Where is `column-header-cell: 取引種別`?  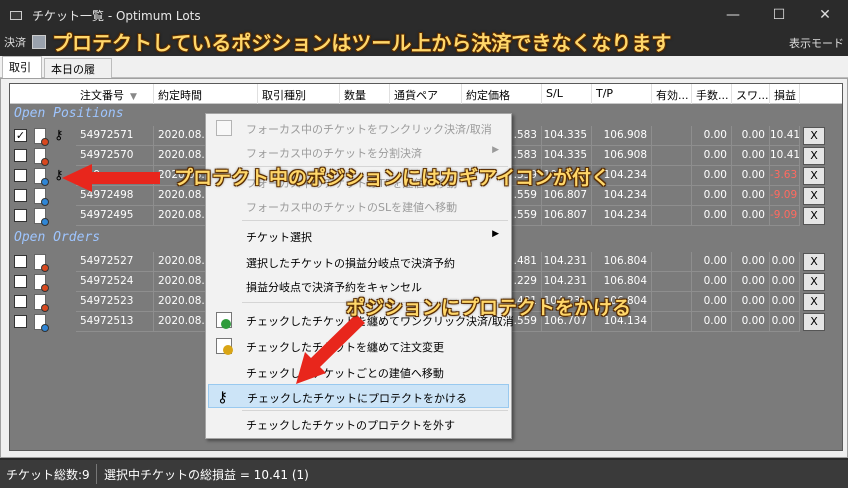 column-header-cell: 取引種別 is located at coordinates (299, 94).